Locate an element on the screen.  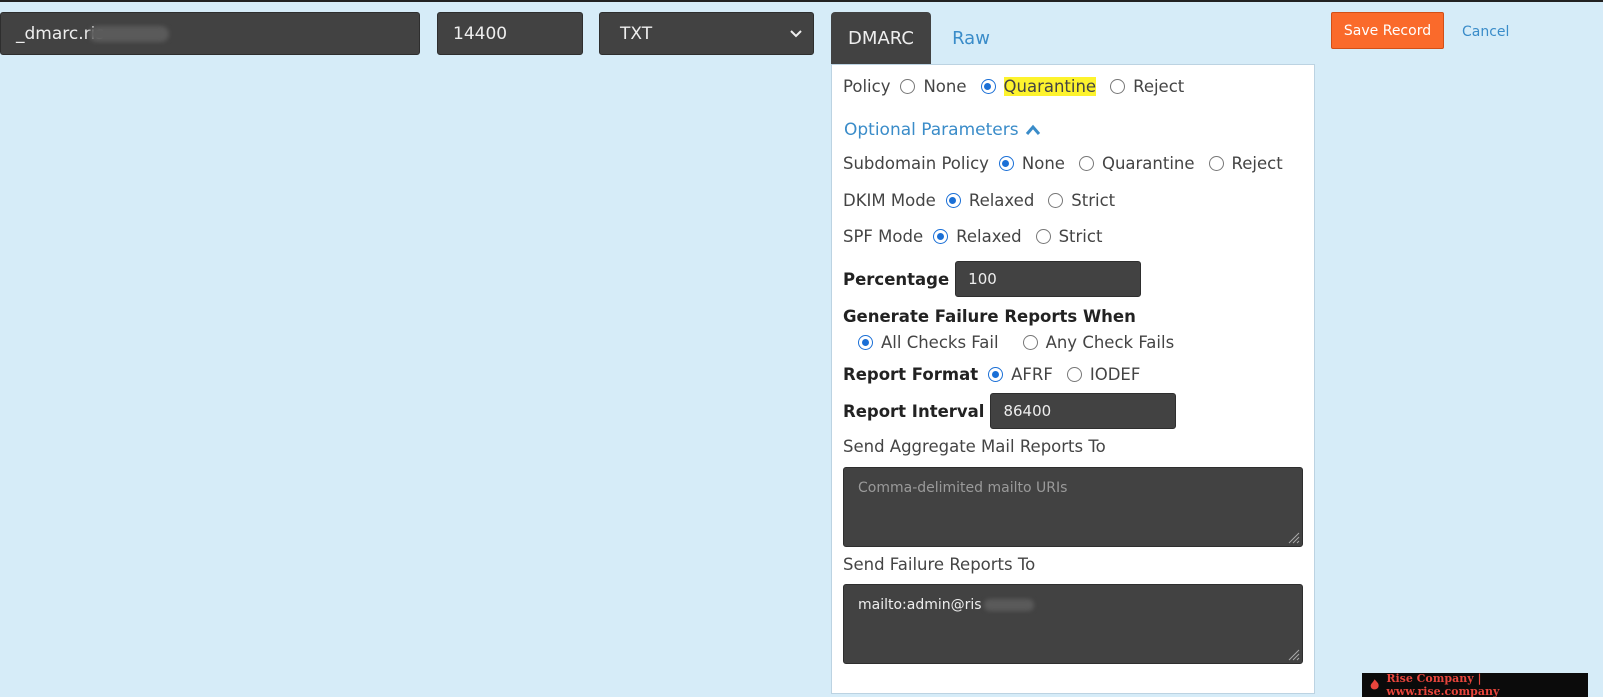
failure-option-any-check: Any Check Fails is located at coordinates (1098, 342).